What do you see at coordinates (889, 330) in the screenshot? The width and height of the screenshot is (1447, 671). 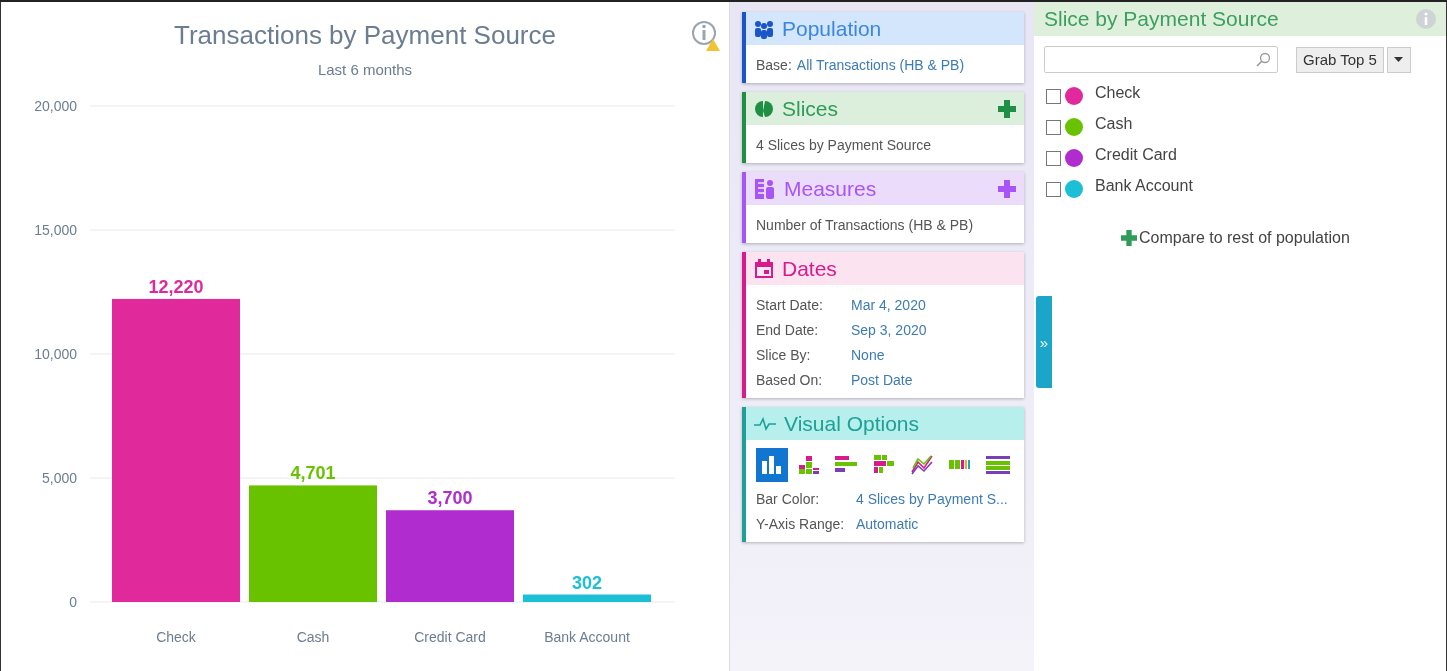 I see `field-value: Sep 3, 2020` at bounding box center [889, 330].